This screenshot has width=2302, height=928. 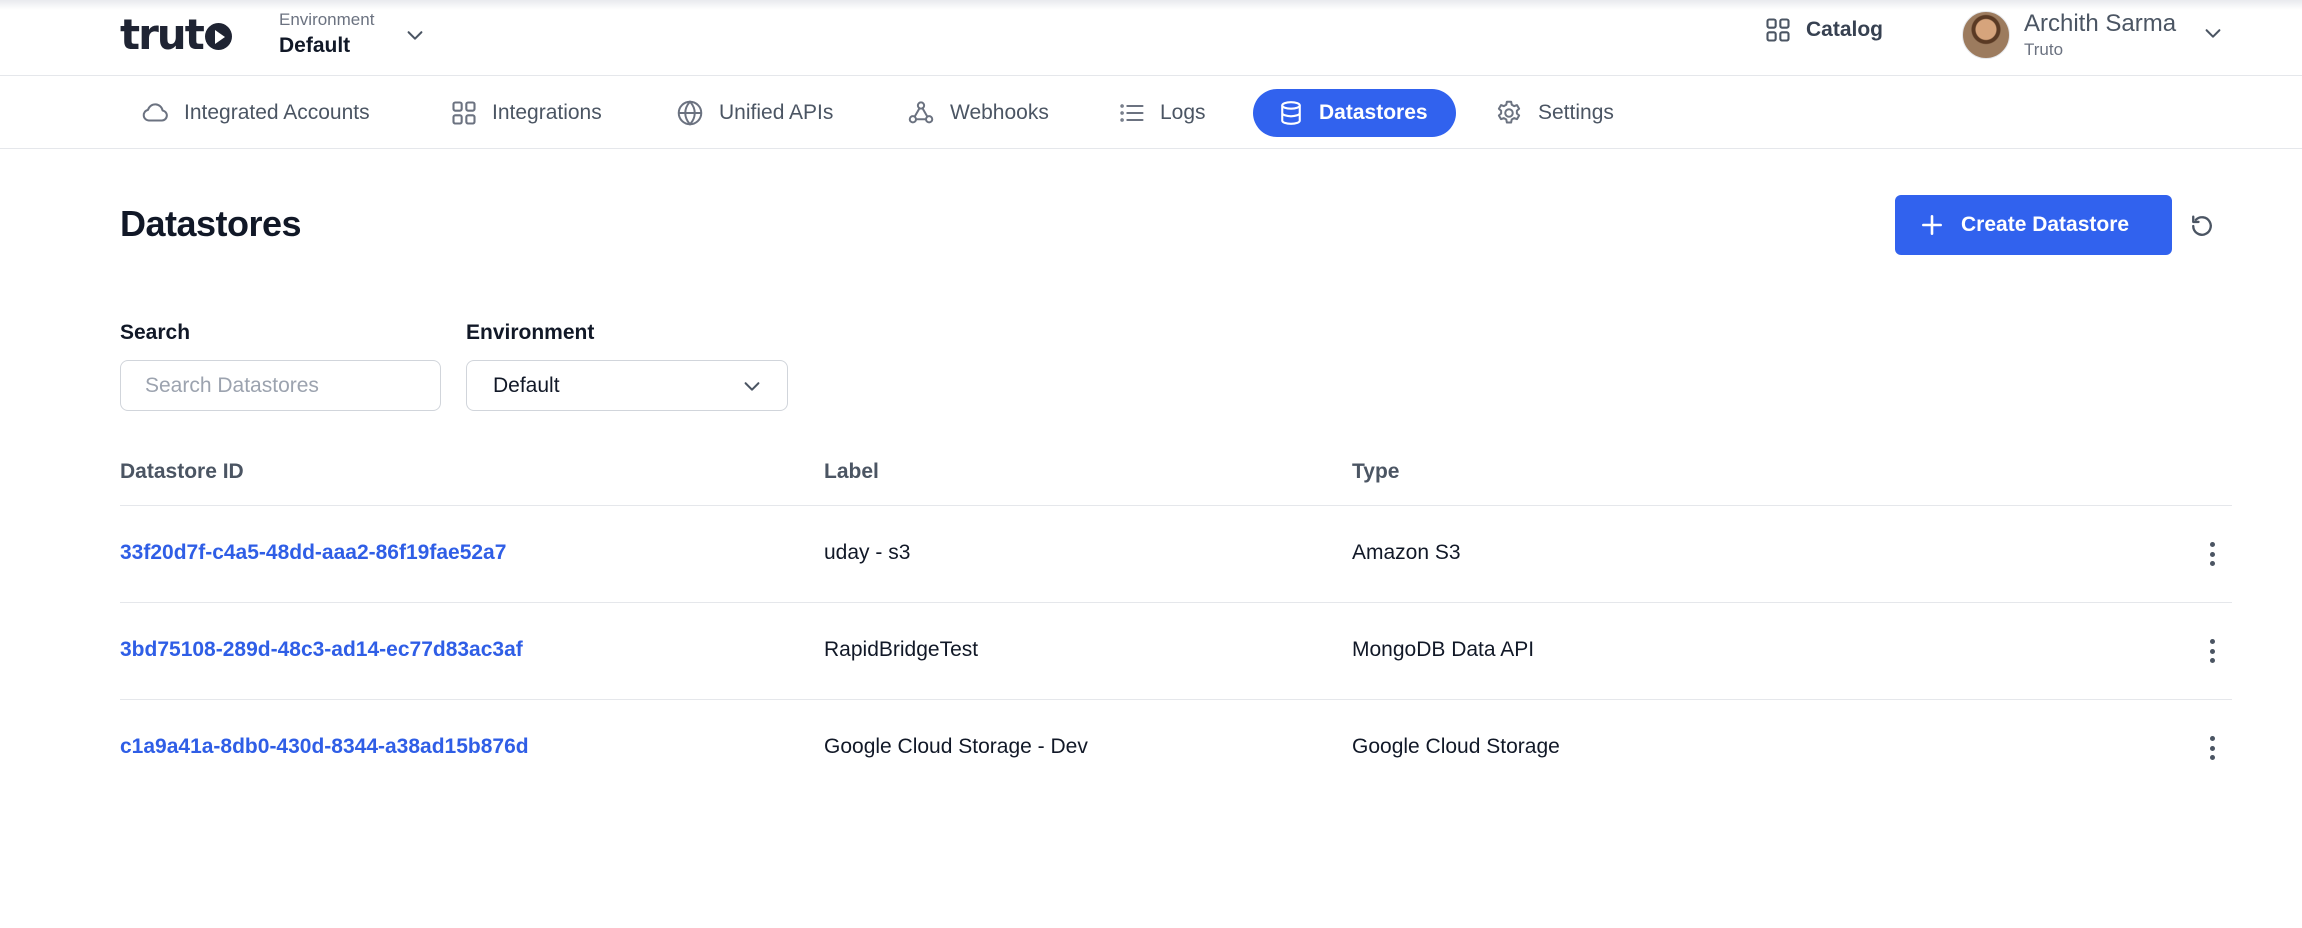 What do you see at coordinates (1406, 552) in the screenshot?
I see `datastore-type: Amazon S3` at bounding box center [1406, 552].